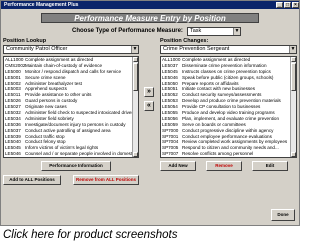 This screenshot has height=245, width=320. Describe the element at coordinates (224, 166) in the screenshot. I see `remove-button: Remove` at that location.